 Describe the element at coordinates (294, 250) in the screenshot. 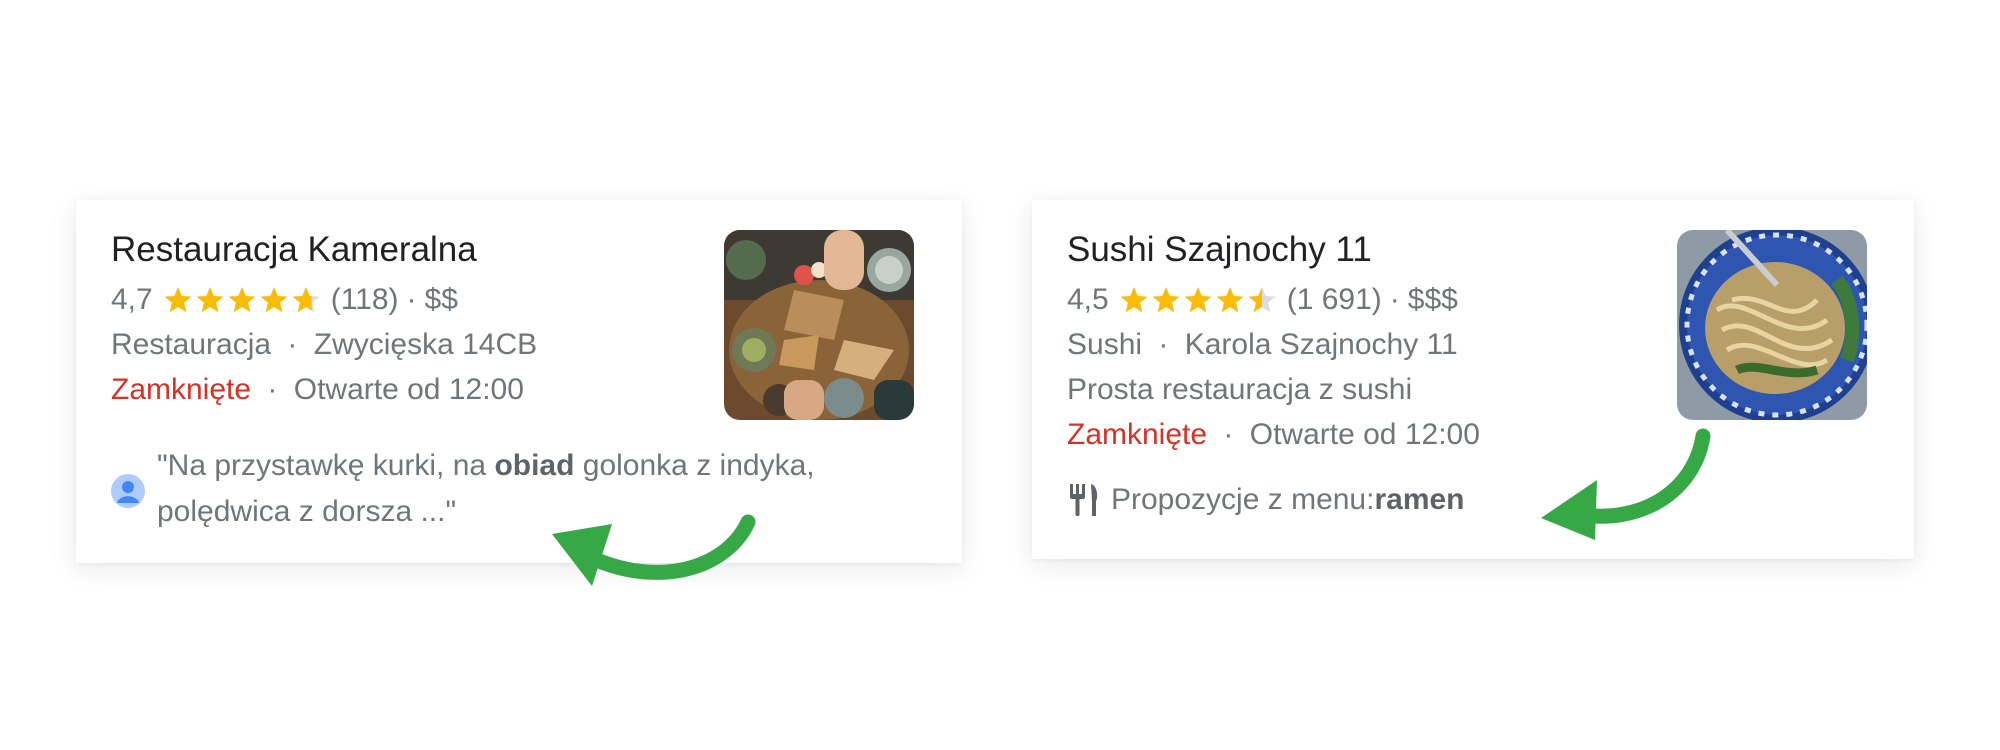

I see `place-title: Restauracja Kameralna` at that location.